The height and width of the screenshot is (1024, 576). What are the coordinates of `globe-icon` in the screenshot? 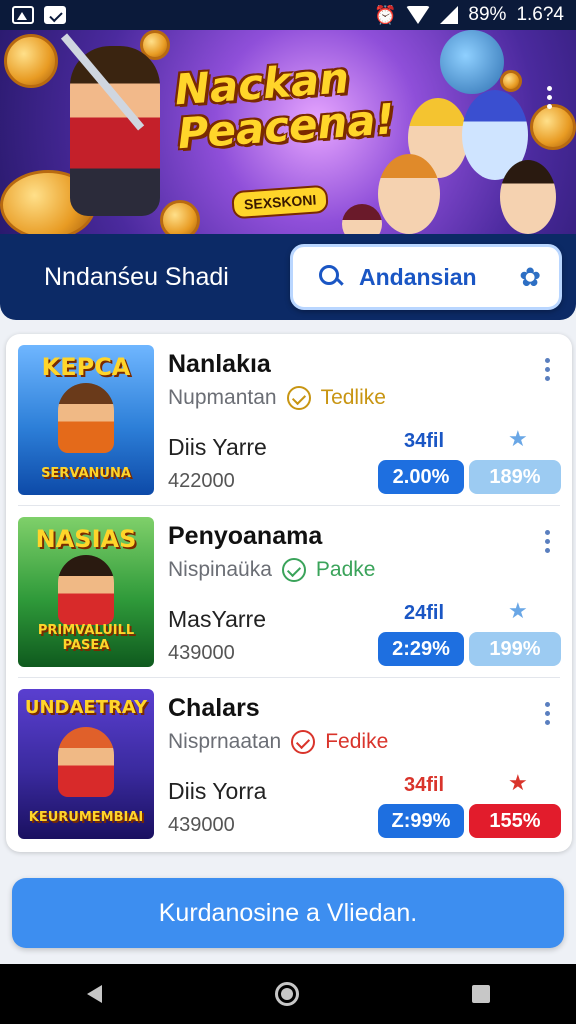 It's located at (472, 62).